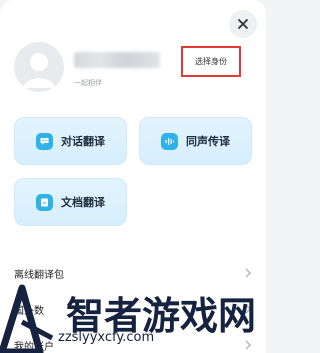 The image size is (320, 353). I want to click on menu-item-label: 离线翻译包, so click(39, 275).